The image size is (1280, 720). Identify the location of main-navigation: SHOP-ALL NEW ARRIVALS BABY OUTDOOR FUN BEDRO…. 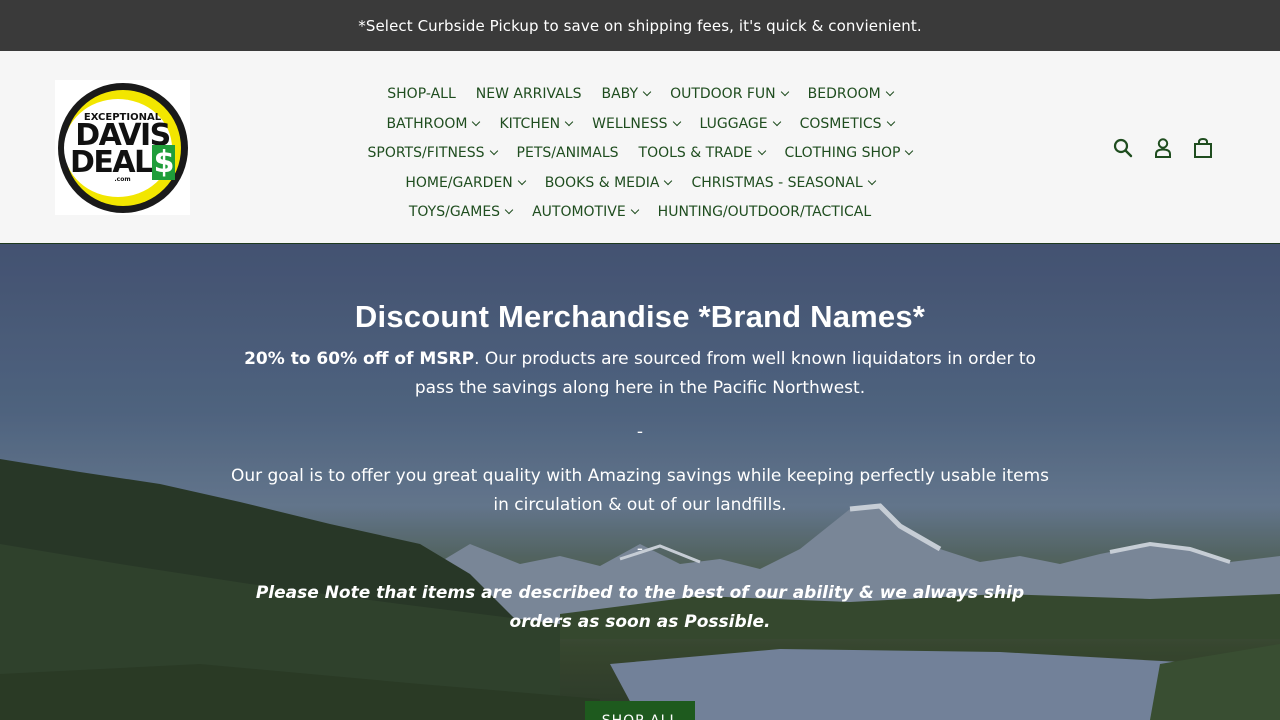
(640, 153).